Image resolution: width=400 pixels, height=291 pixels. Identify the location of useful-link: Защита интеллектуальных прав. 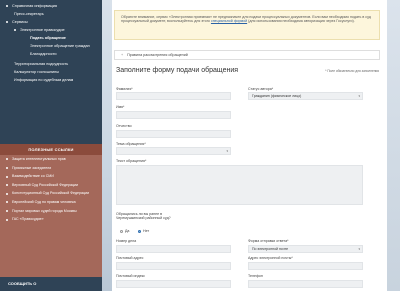
(51, 159).